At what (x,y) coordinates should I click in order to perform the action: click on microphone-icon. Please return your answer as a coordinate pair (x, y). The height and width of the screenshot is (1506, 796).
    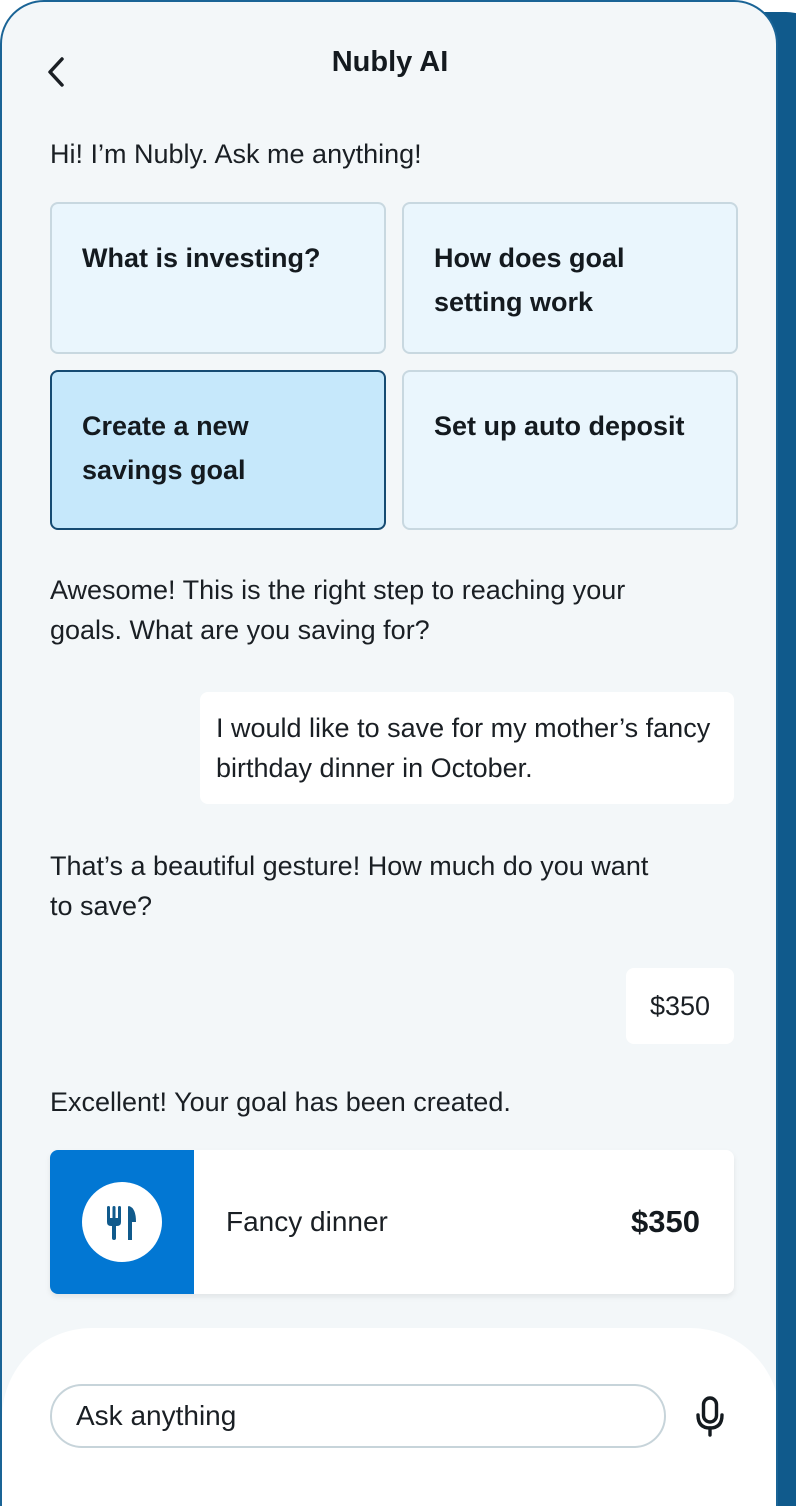
    Looking at the image, I should click on (710, 1416).